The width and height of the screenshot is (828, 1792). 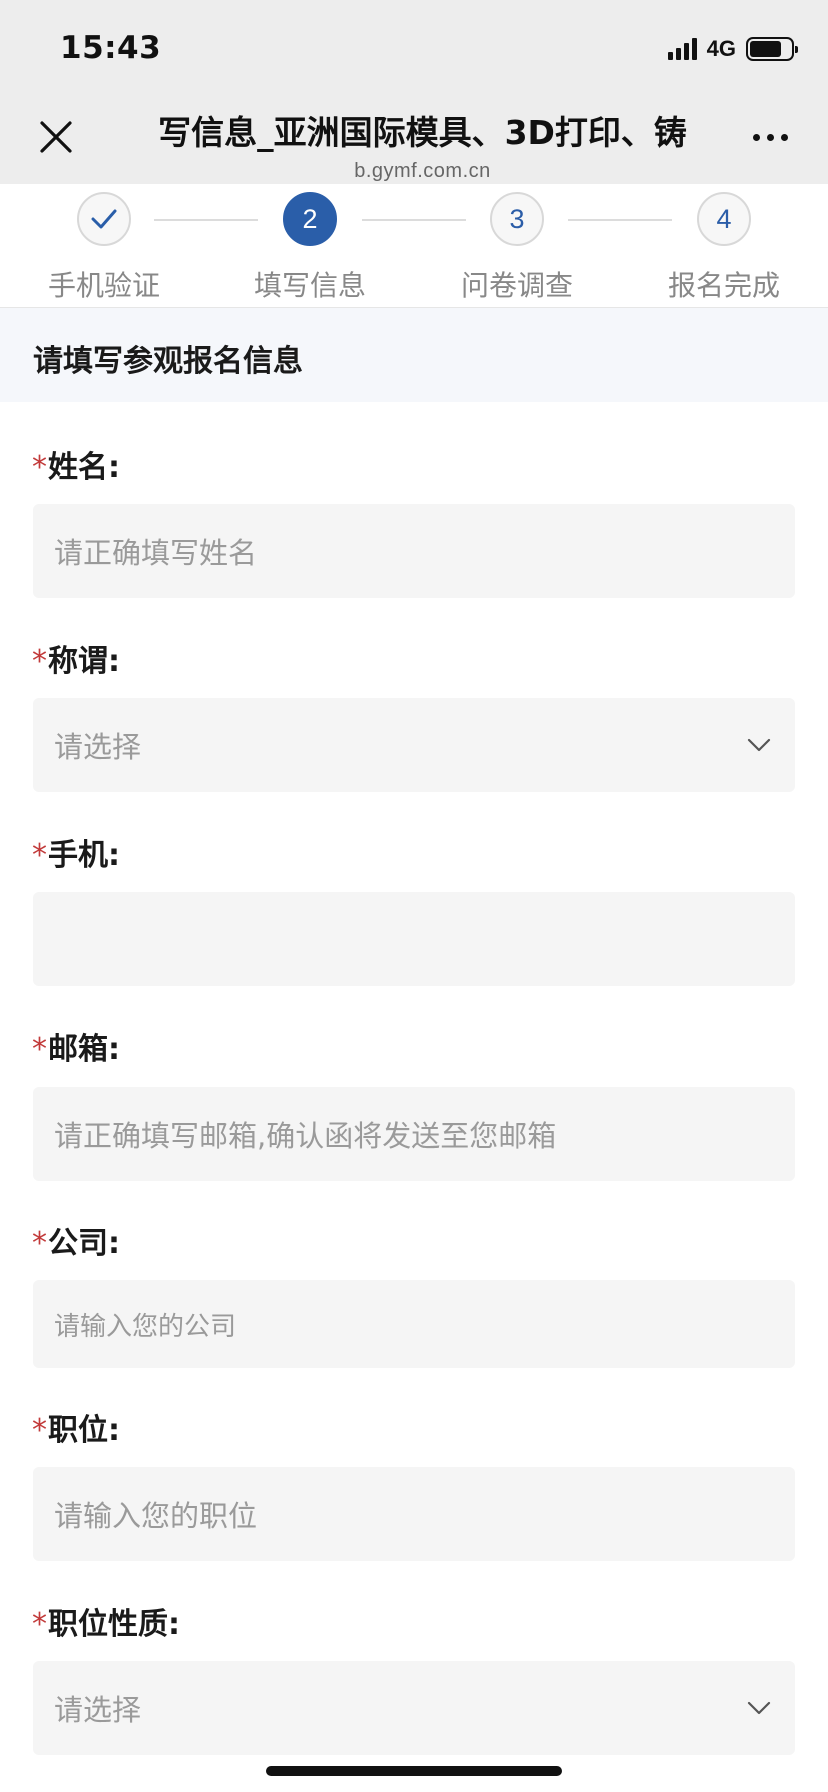 What do you see at coordinates (414, 1708) in the screenshot?
I see `position-type-select: 请选择` at bounding box center [414, 1708].